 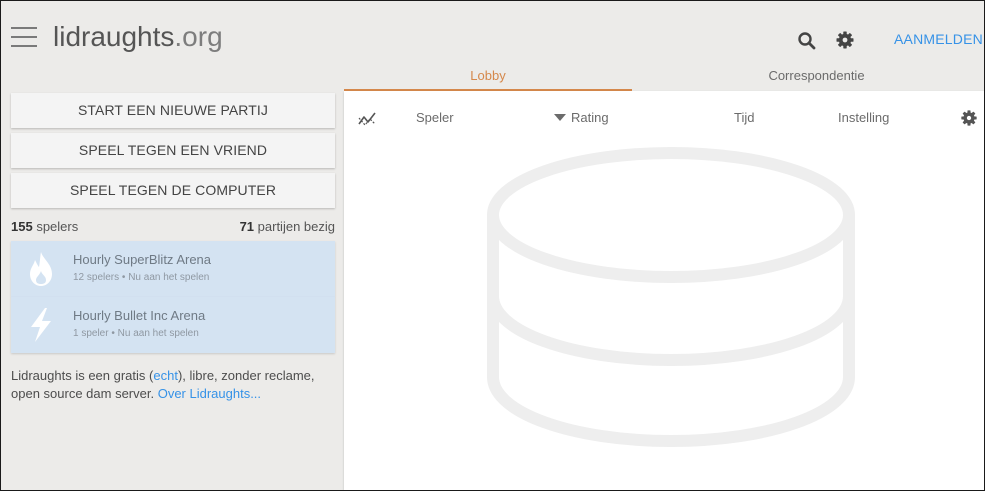 What do you see at coordinates (141, 277) in the screenshot?
I see `tournament-info: 12 spelers • Nu aan het spelen` at bounding box center [141, 277].